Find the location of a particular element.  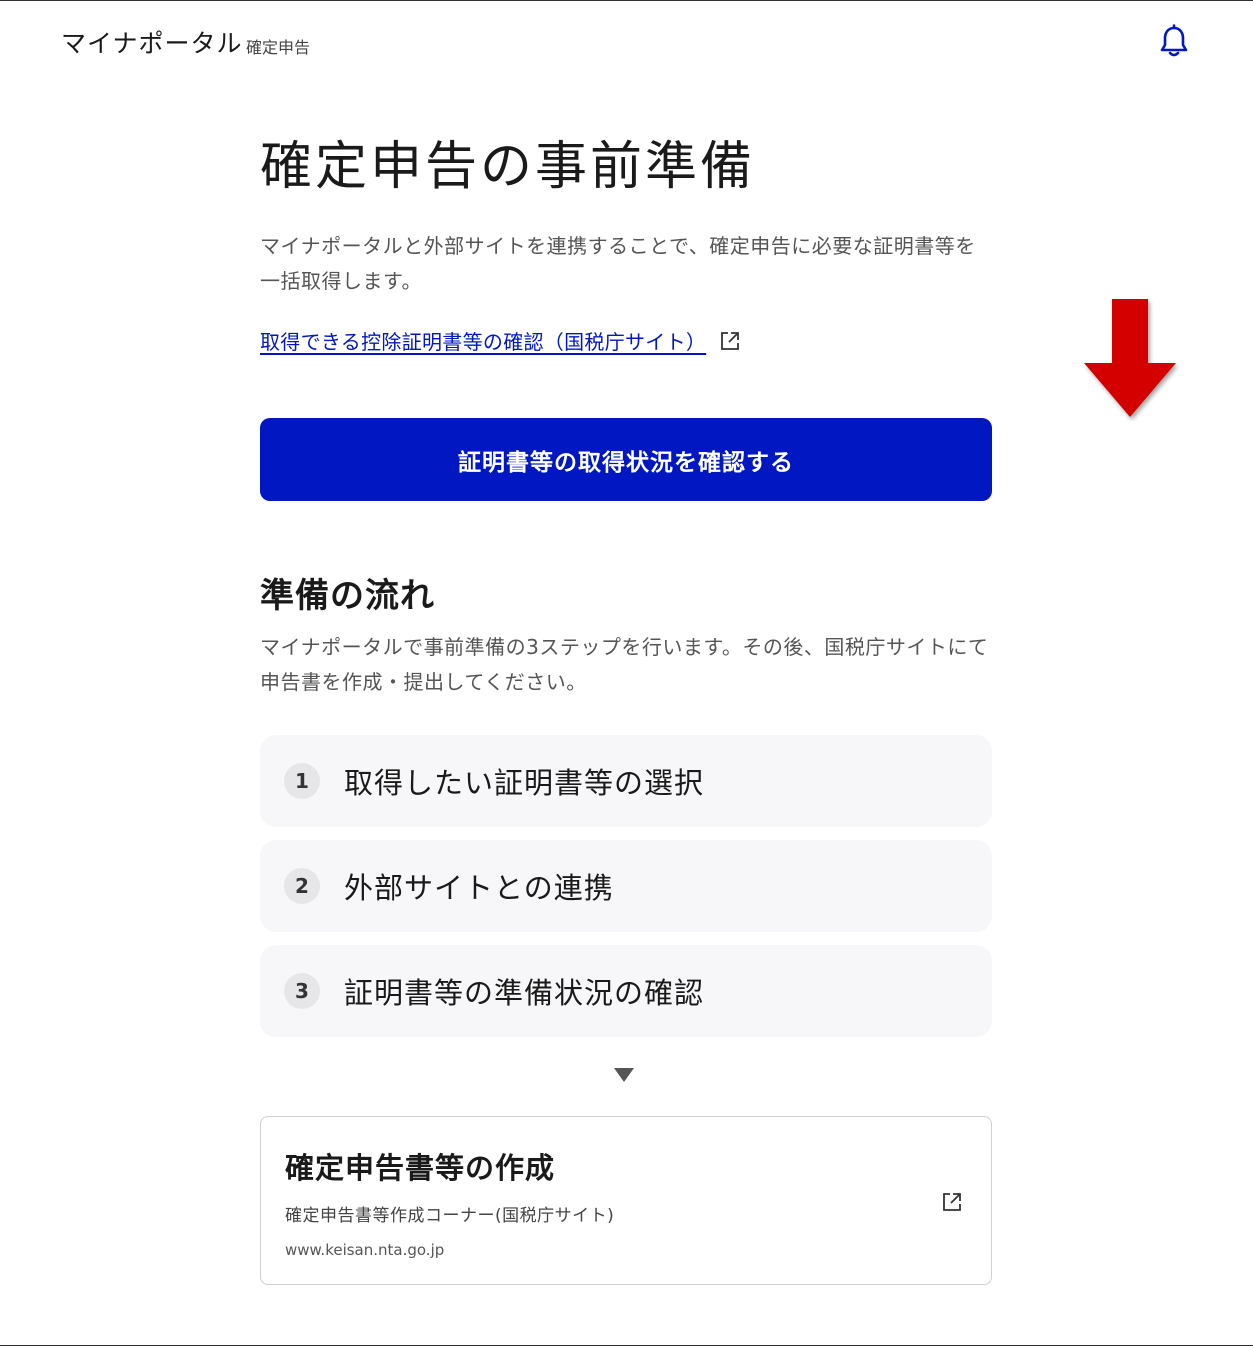

bell-icon is located at coordinates (1174, 41).